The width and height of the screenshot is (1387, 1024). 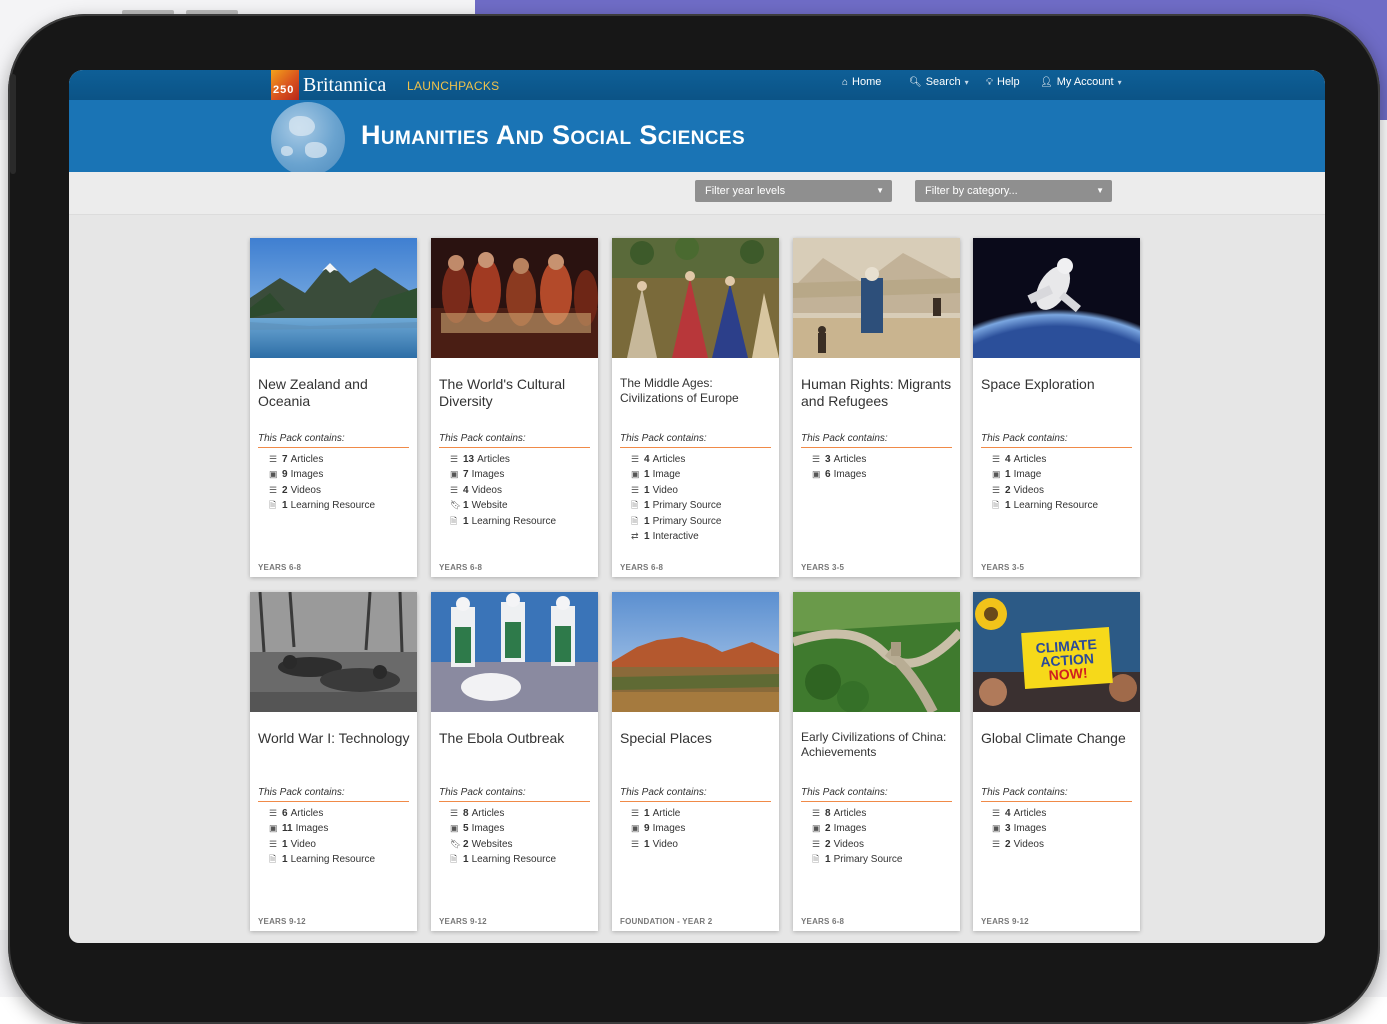 I want to click on item-count: 13, so click(x=469, y=459).